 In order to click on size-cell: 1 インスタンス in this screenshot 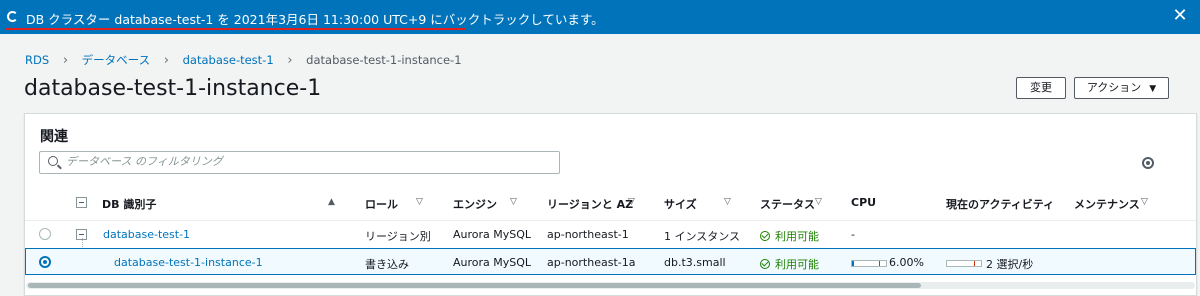, I will do `click(702, 236)`.